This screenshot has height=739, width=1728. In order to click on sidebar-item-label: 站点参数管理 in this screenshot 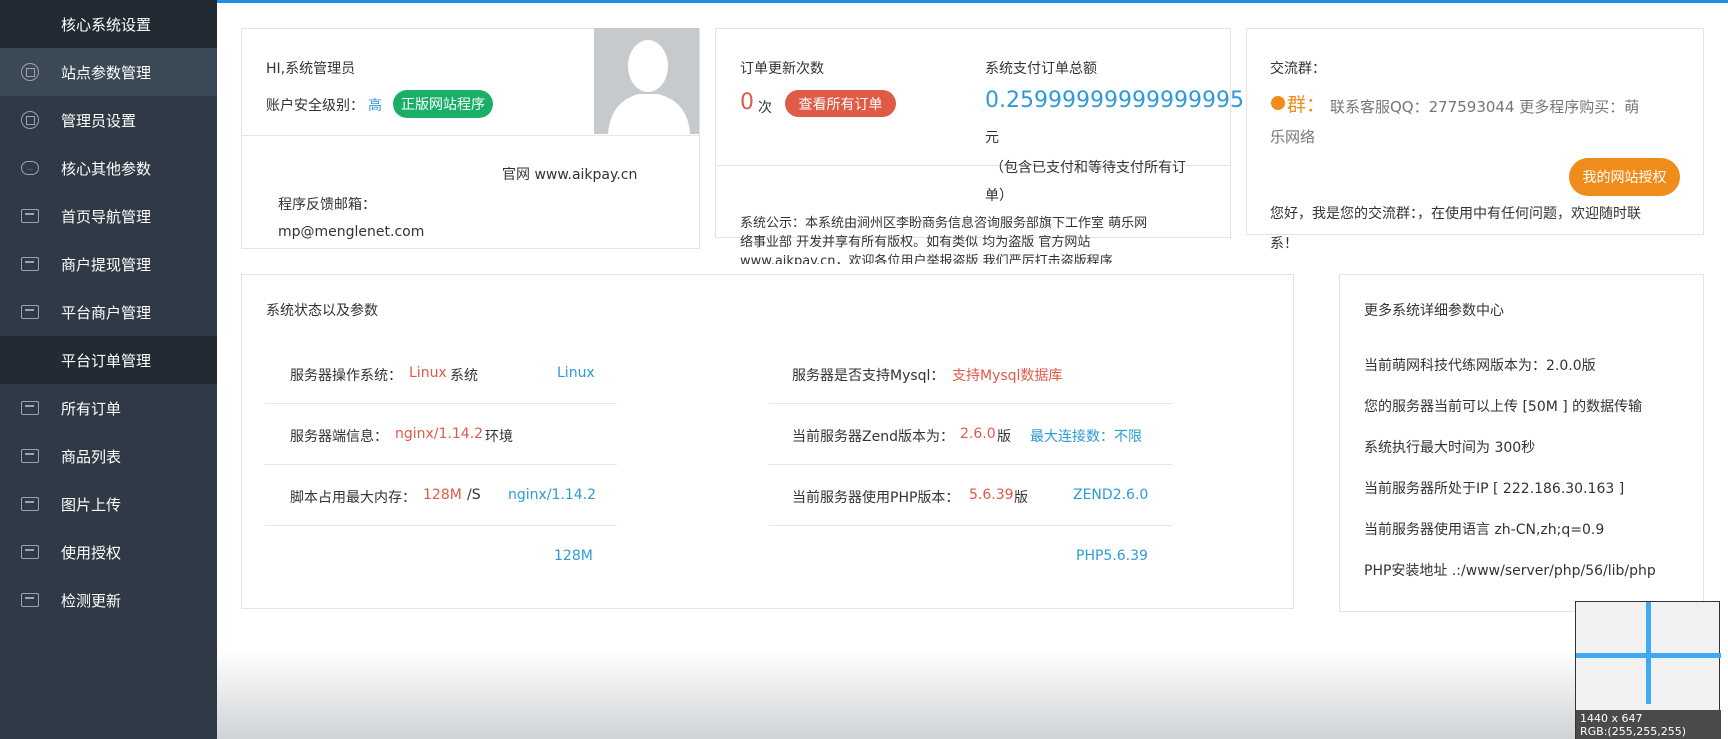, I will do `click(106, 72)`.